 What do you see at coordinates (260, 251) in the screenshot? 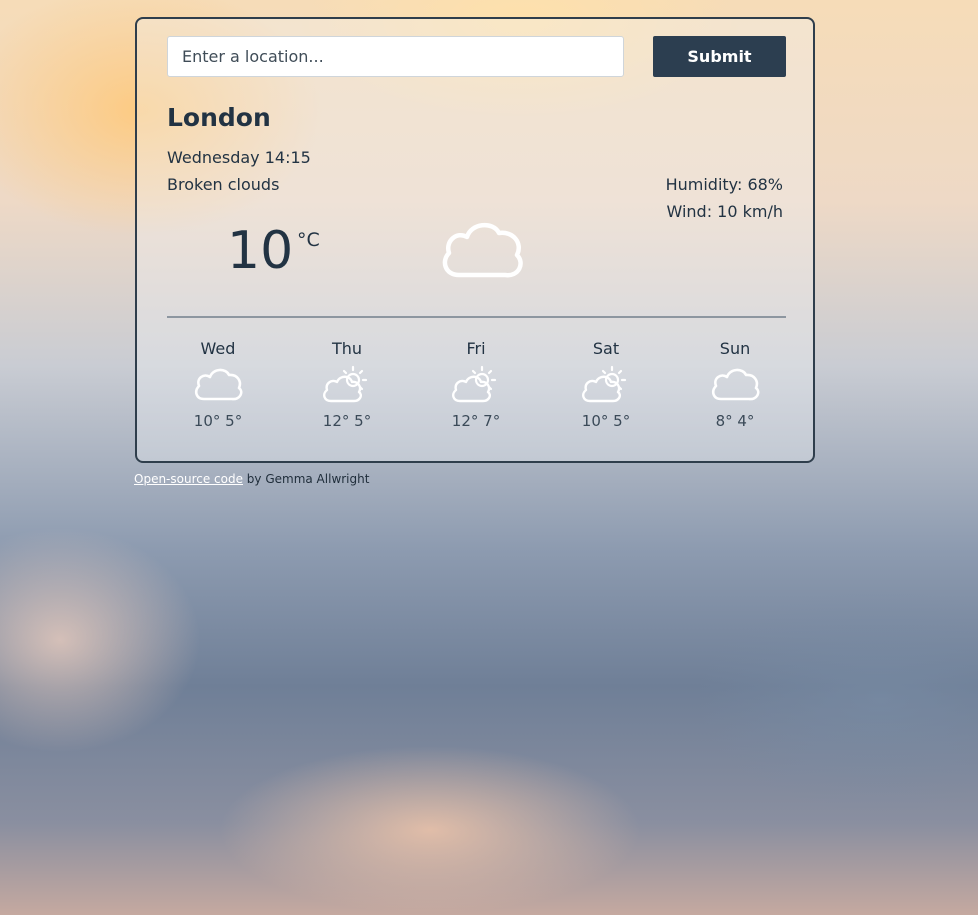
I see `current-temperature: 10` at bounding box center [260, 251].